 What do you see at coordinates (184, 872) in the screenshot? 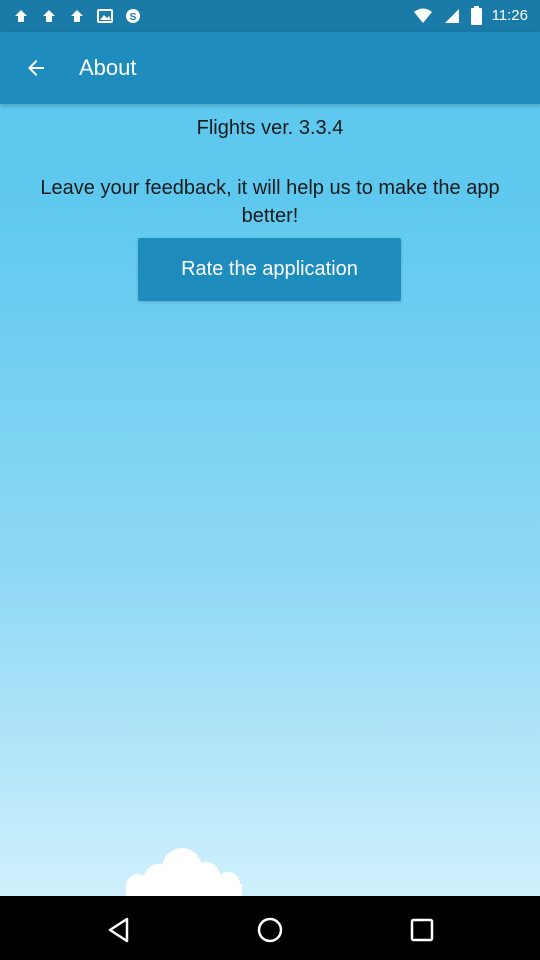
I see `cloud-illustration` at bounding box center [184, 872].